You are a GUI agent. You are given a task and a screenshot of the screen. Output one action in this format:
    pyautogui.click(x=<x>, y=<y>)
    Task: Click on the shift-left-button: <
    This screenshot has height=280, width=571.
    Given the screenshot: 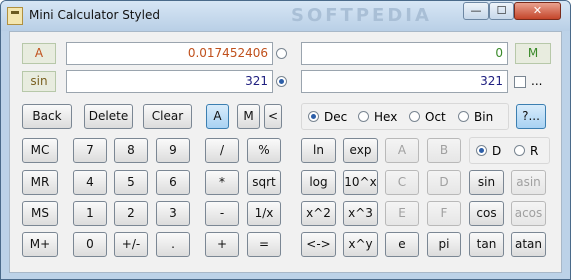 What is the action you would take?
    pyautogui.click(x=273, y=116)
    